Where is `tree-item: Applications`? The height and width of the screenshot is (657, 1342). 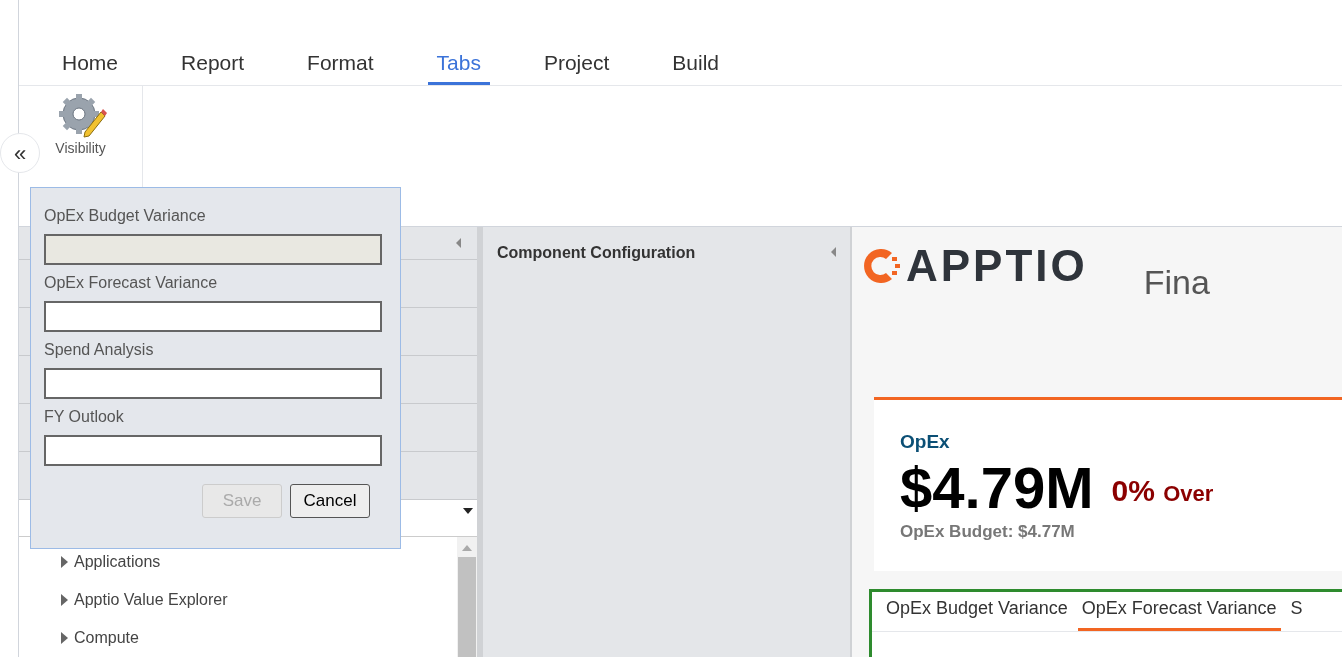 tree-item: Applications is located at coordinates (238, 562).